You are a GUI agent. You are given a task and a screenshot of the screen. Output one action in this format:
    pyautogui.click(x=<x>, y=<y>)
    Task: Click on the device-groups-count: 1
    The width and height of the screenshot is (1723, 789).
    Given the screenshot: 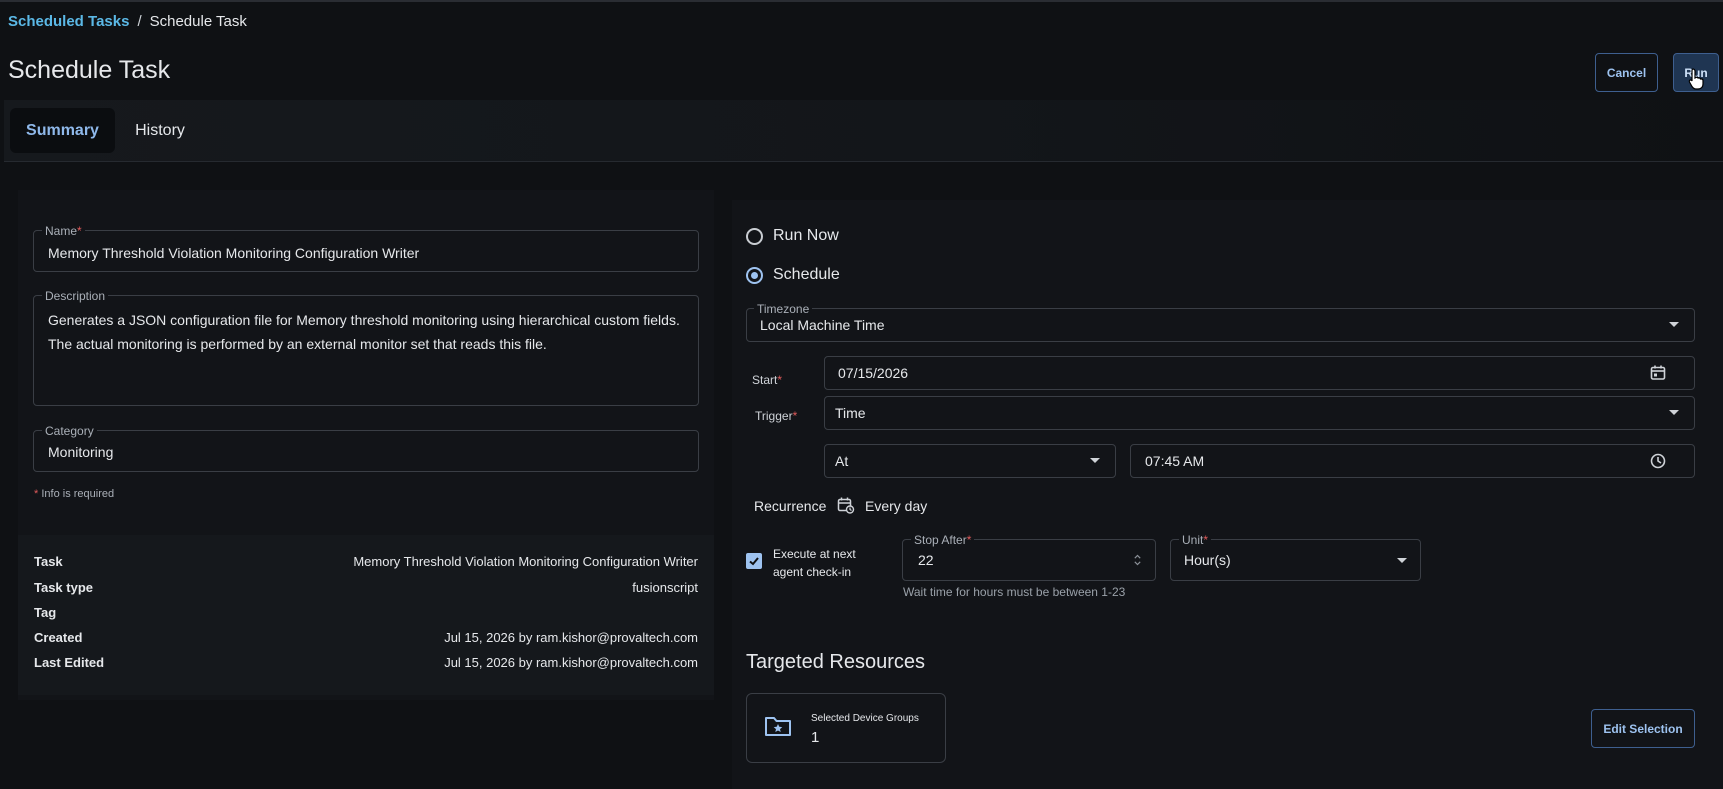 What is the action you would take?
    pyautogui.click(x=815, y=737)
    